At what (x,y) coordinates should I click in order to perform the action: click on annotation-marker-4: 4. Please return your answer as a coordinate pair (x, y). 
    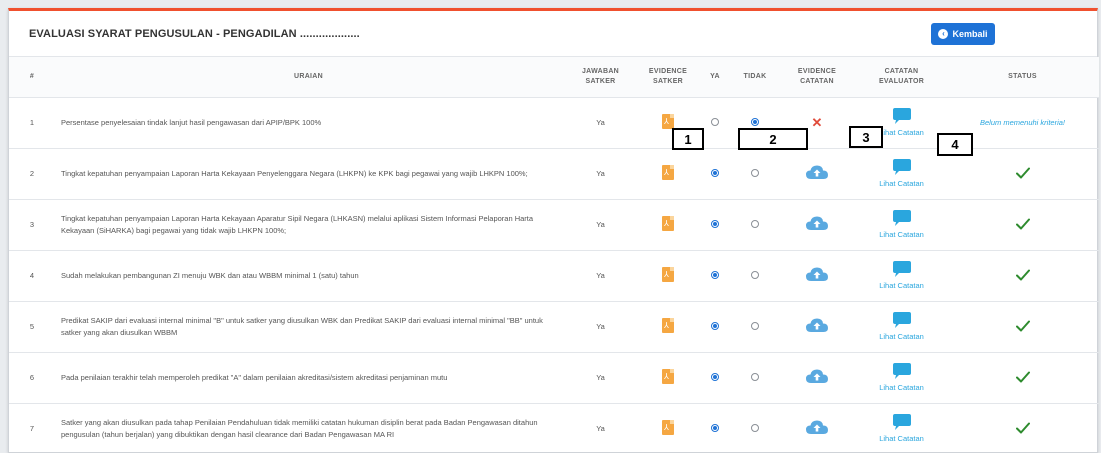
    Looking at the image, I should click on (955, 144).